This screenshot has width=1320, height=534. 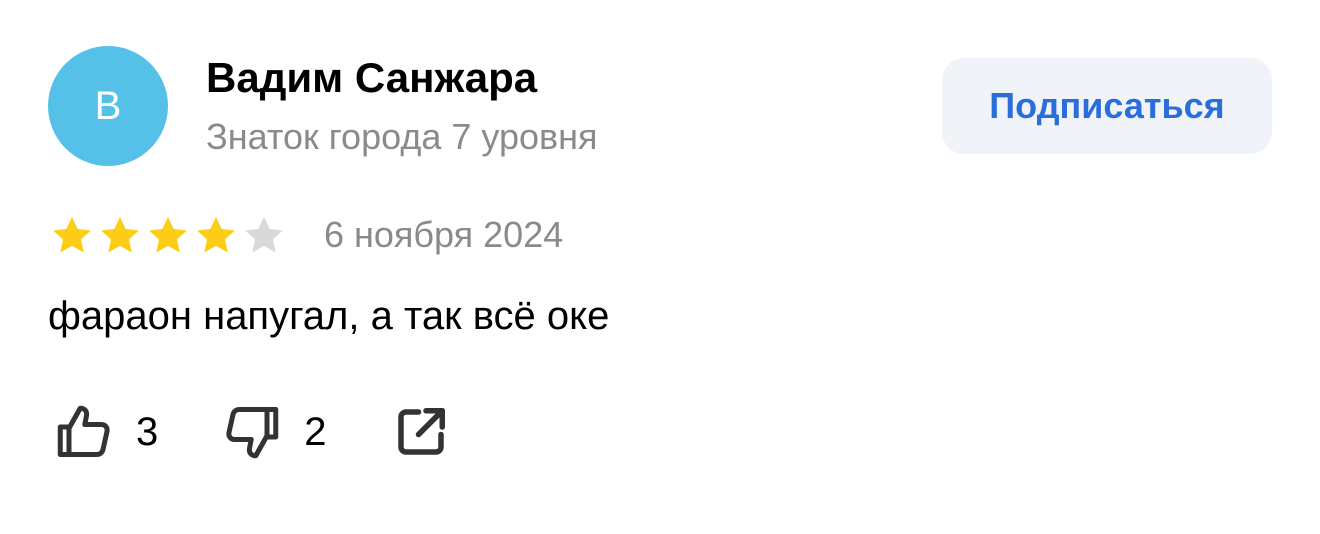 What do you see at coordinates (402, 136) in the screenshot?
I see `author-level: Знаток города 7 уровня` at bounding box center [402, 136].